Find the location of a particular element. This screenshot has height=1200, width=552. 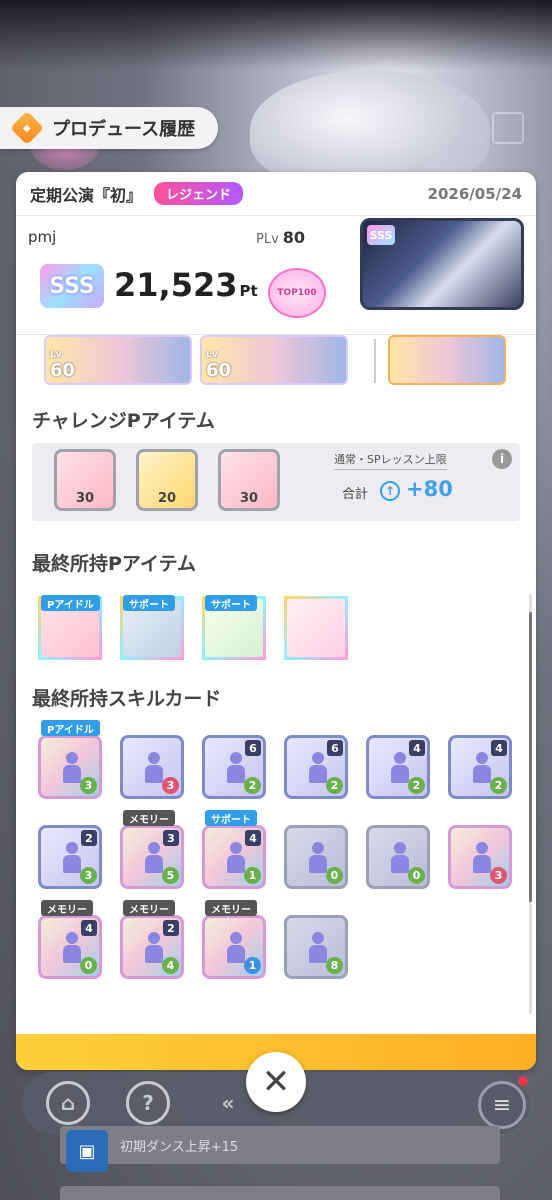

skill-card-cost: 3 is located at coordinates (171, 838).